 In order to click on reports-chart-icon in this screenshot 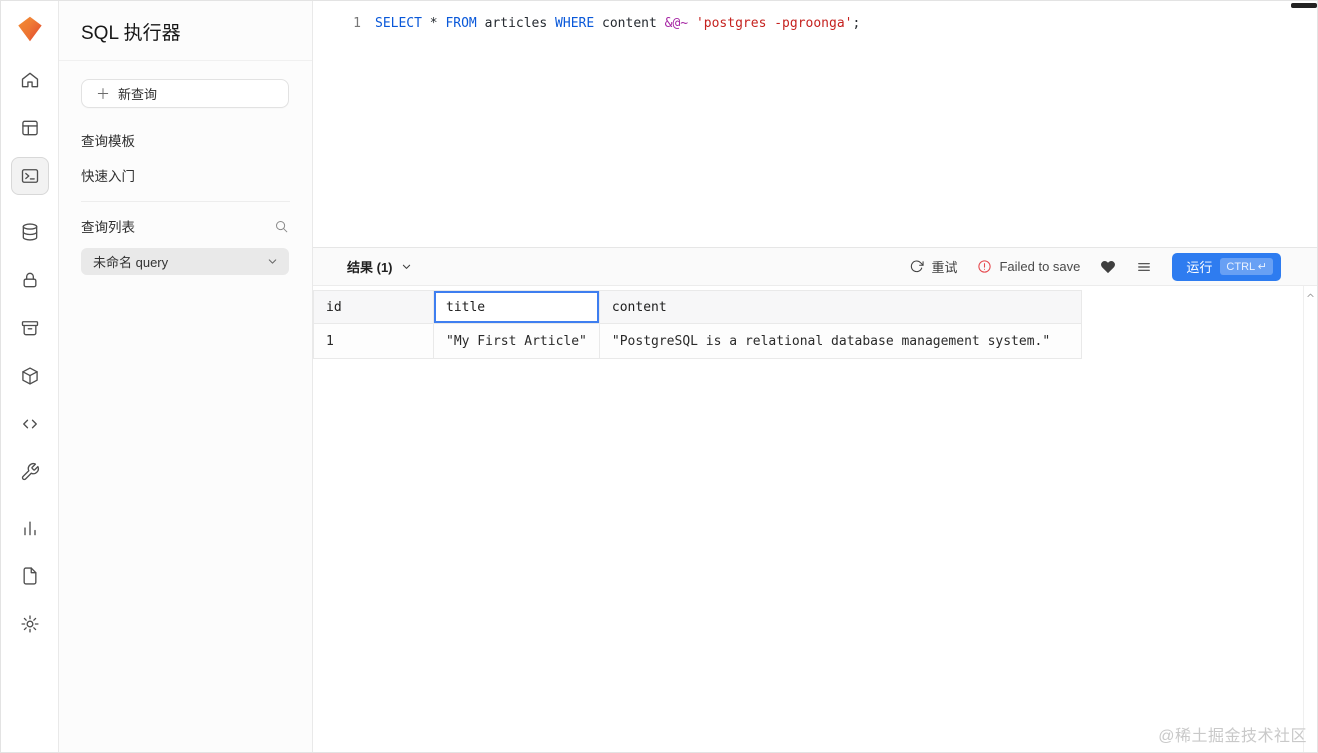, I will do `click(30, 528)`.